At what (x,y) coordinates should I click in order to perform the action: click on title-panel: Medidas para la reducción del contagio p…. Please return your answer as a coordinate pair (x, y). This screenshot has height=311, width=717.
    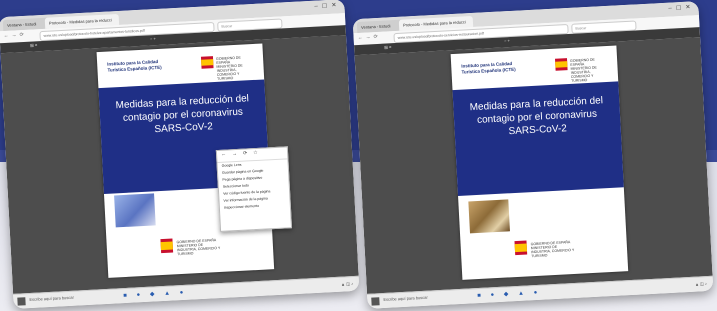
    Looking at the image, I should click on (538, 157).